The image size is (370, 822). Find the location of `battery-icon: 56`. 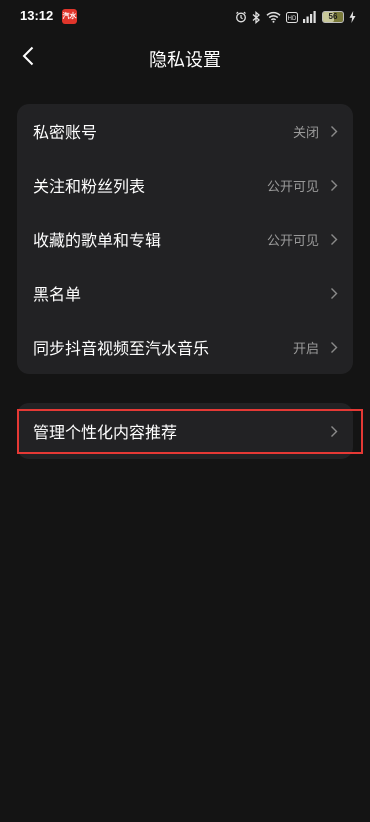

battery-icon: 56 is located at coordinates (333, 17).